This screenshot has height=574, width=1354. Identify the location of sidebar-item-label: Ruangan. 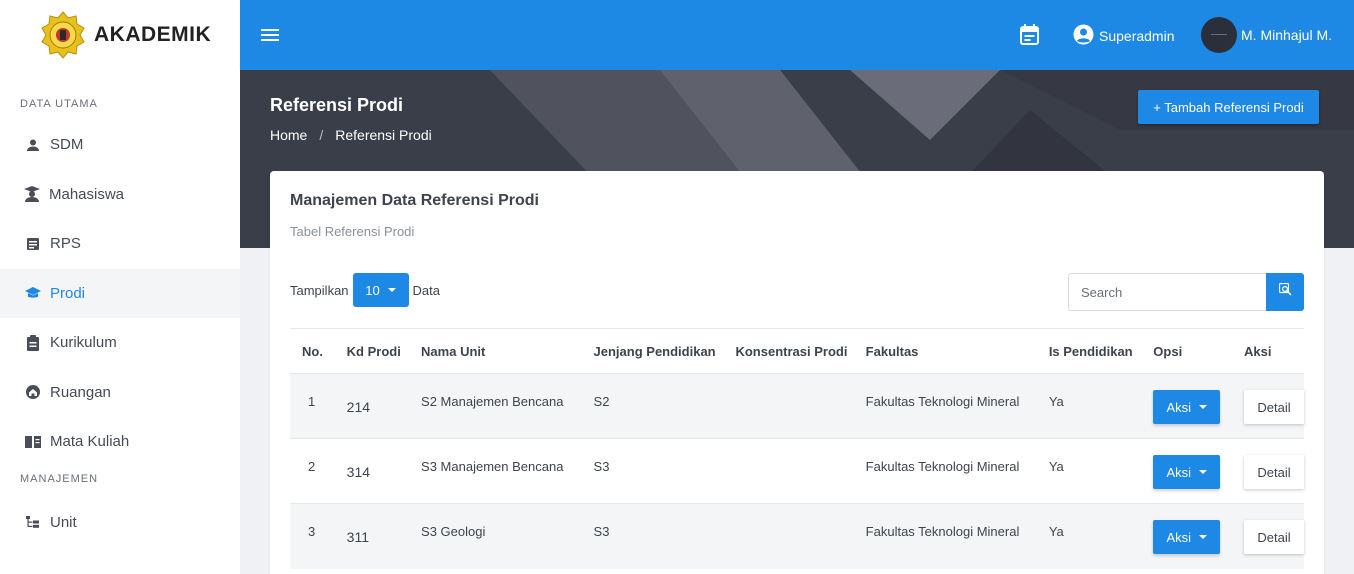
(80, 392).